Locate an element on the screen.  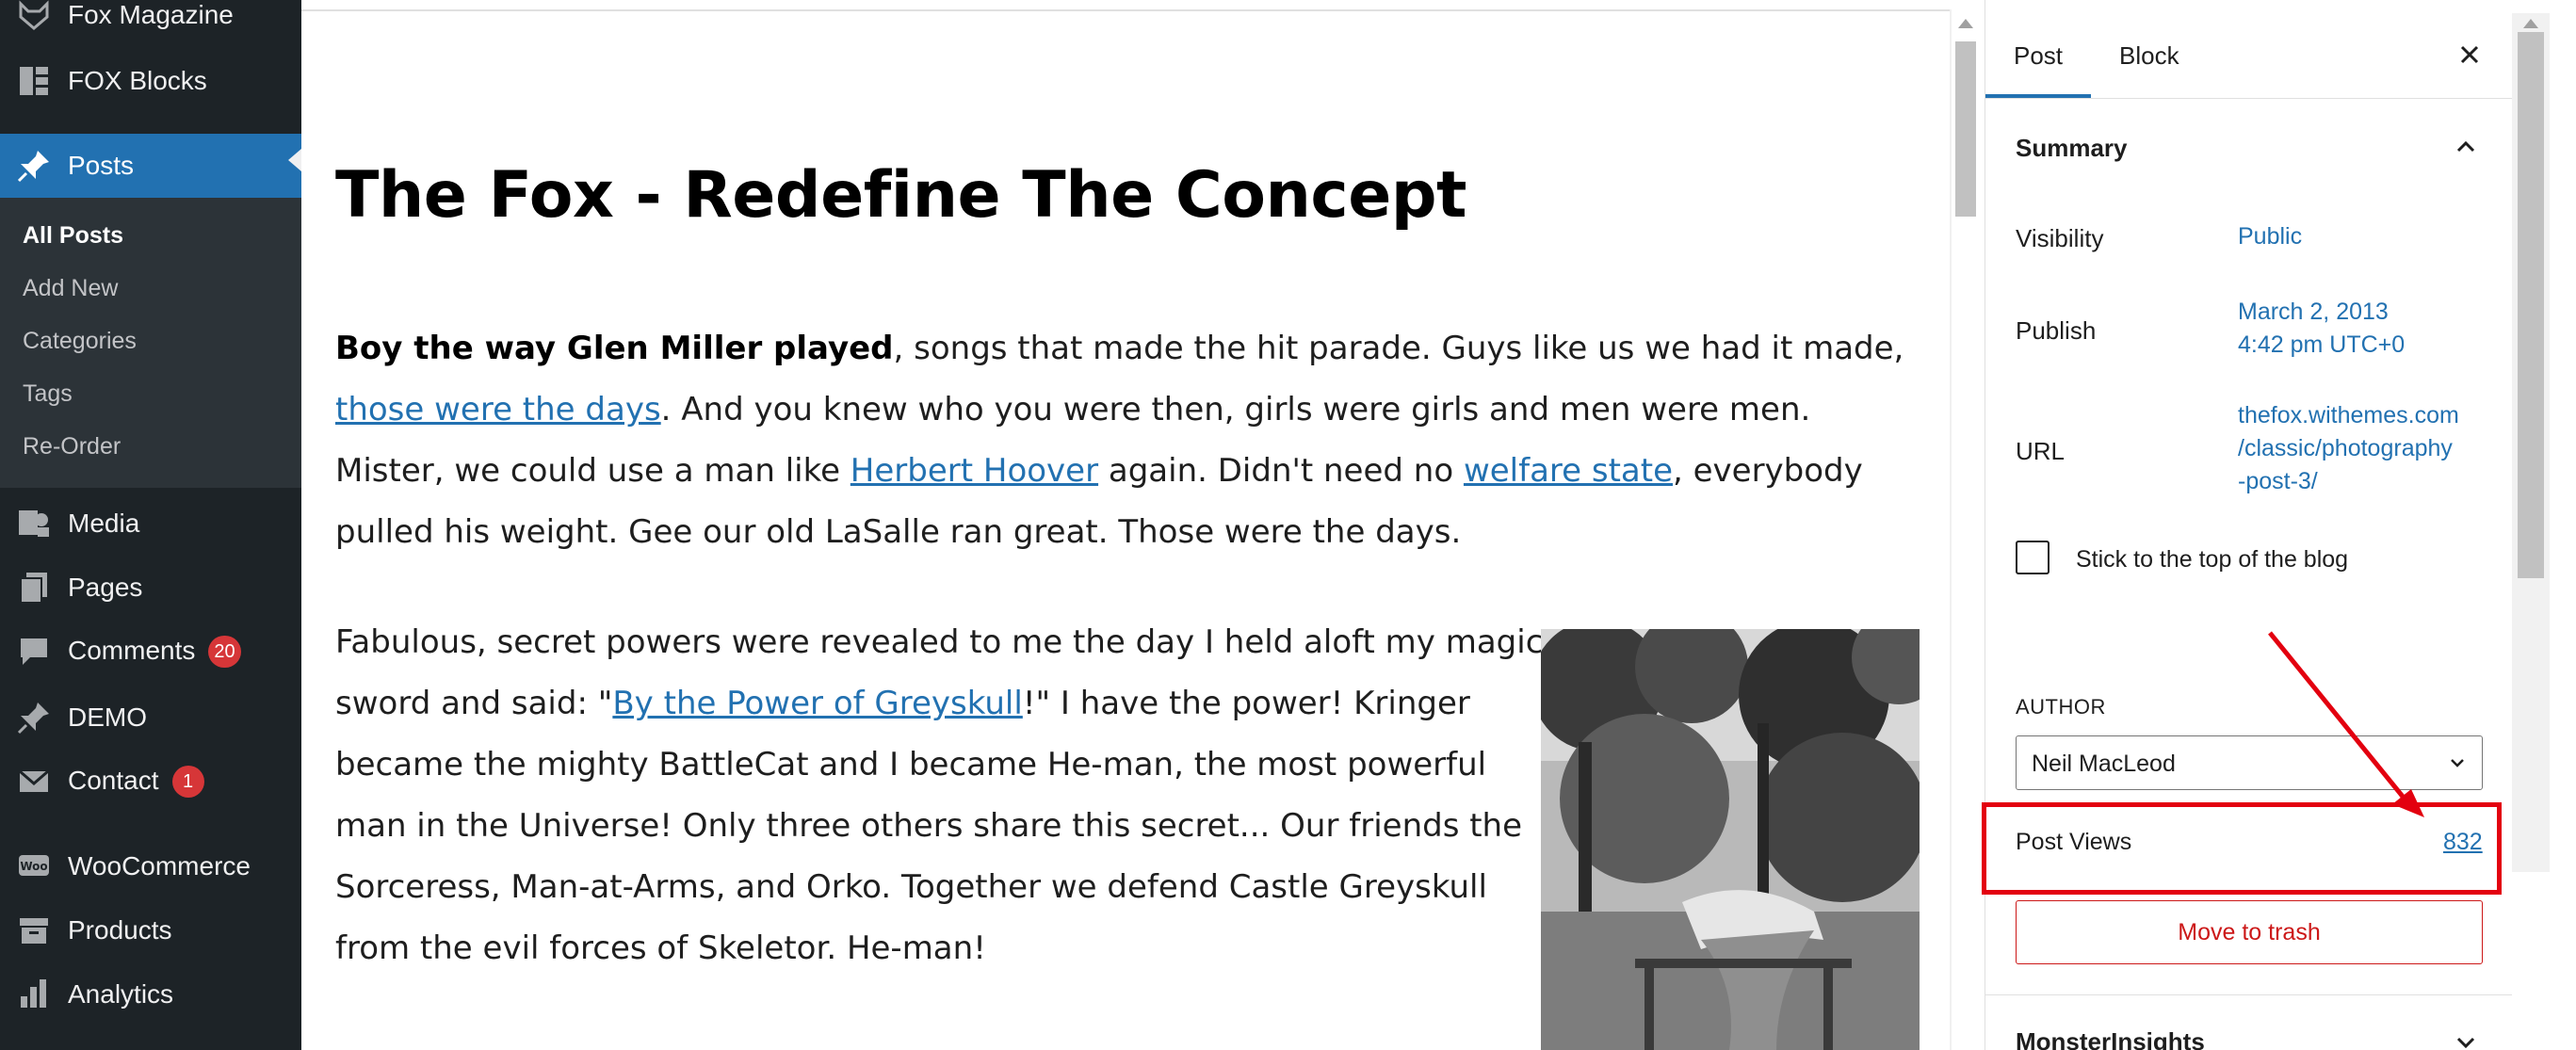
sidebar-item-label: FOX Blocks is located at coordinates (137, 80).